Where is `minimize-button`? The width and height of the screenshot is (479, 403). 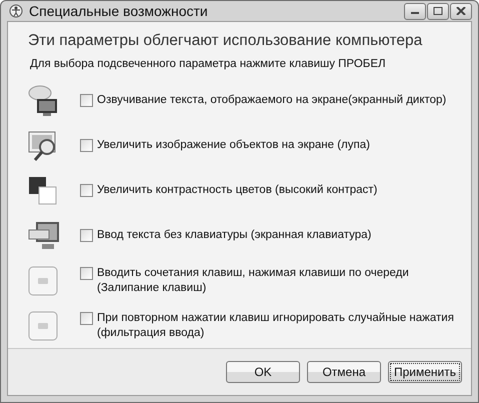
minimize-button is located at coordinates (415, 11).